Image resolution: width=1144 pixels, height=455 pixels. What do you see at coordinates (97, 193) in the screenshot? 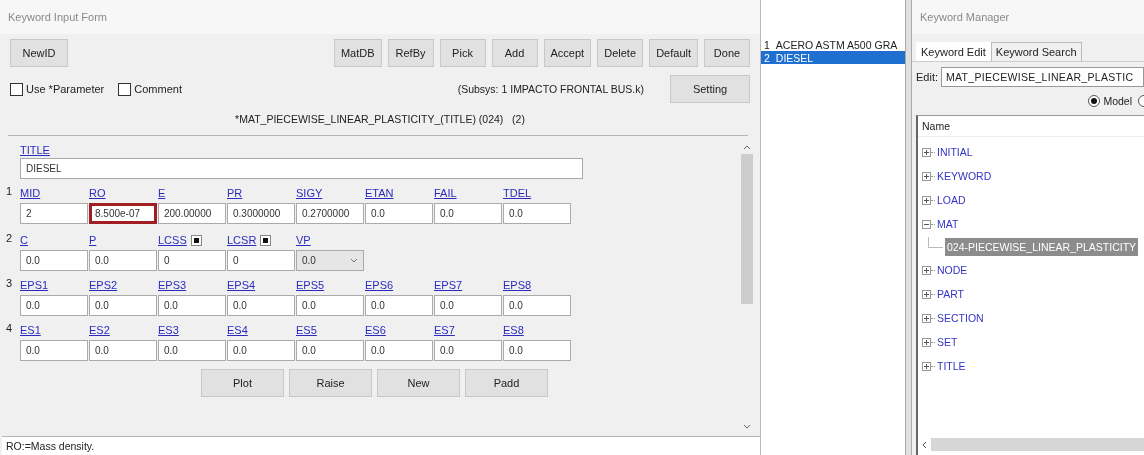
I see `field-label-link: RO` at bounding box center [97, 193].